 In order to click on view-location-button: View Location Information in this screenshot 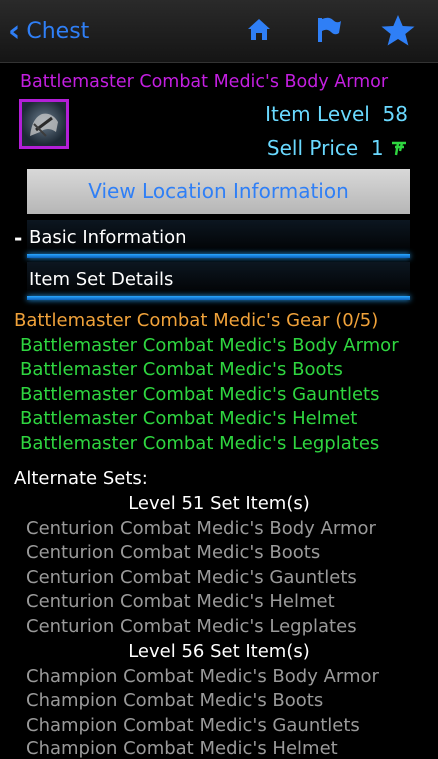, I will do `click(218, 191)`.